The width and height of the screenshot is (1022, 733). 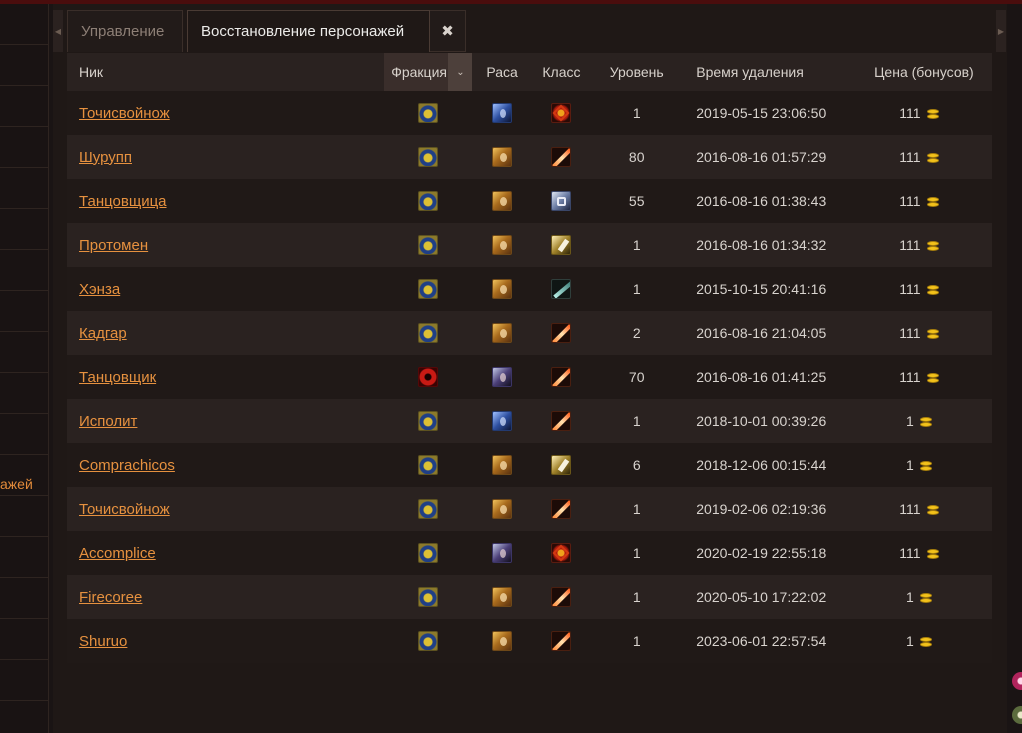 What do you see at coordinates (502, 72) in the screenshot?
I see `column-header-race: Раса` at bounding box center [502, 72].